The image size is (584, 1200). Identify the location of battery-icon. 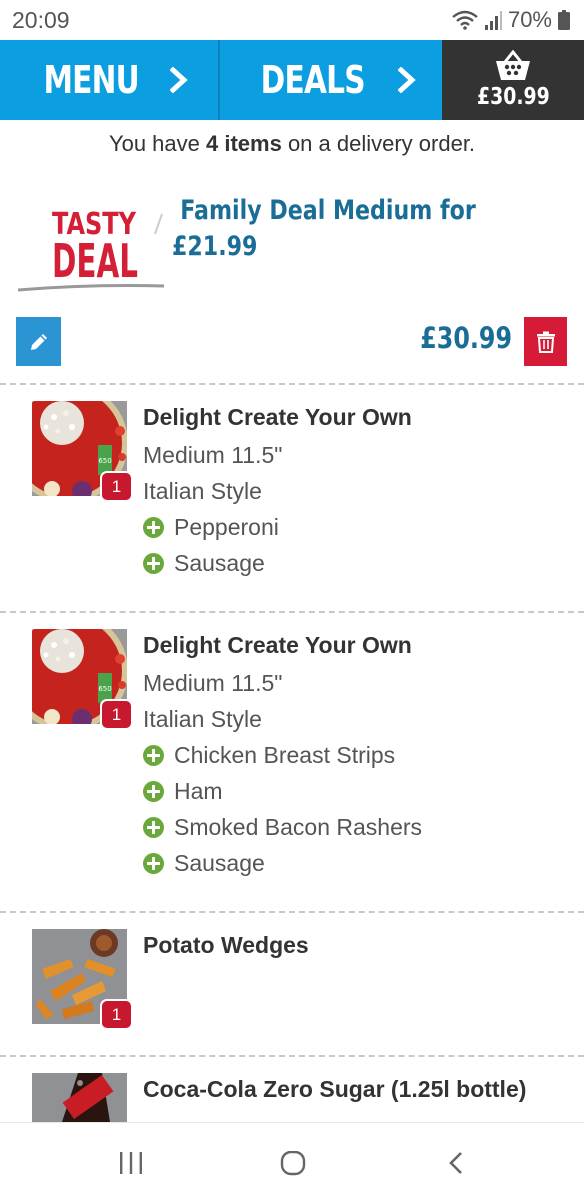
(564, 20).